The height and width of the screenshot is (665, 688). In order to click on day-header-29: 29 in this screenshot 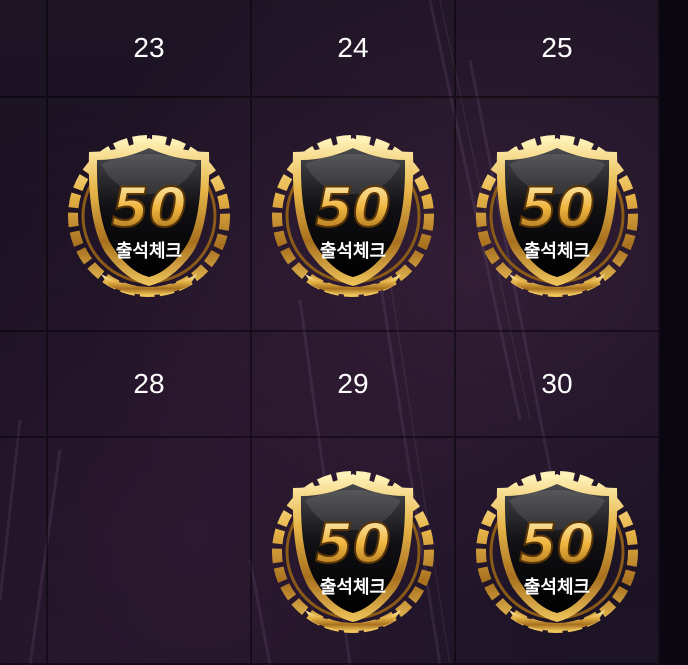, I will do `click(354, 385)`.